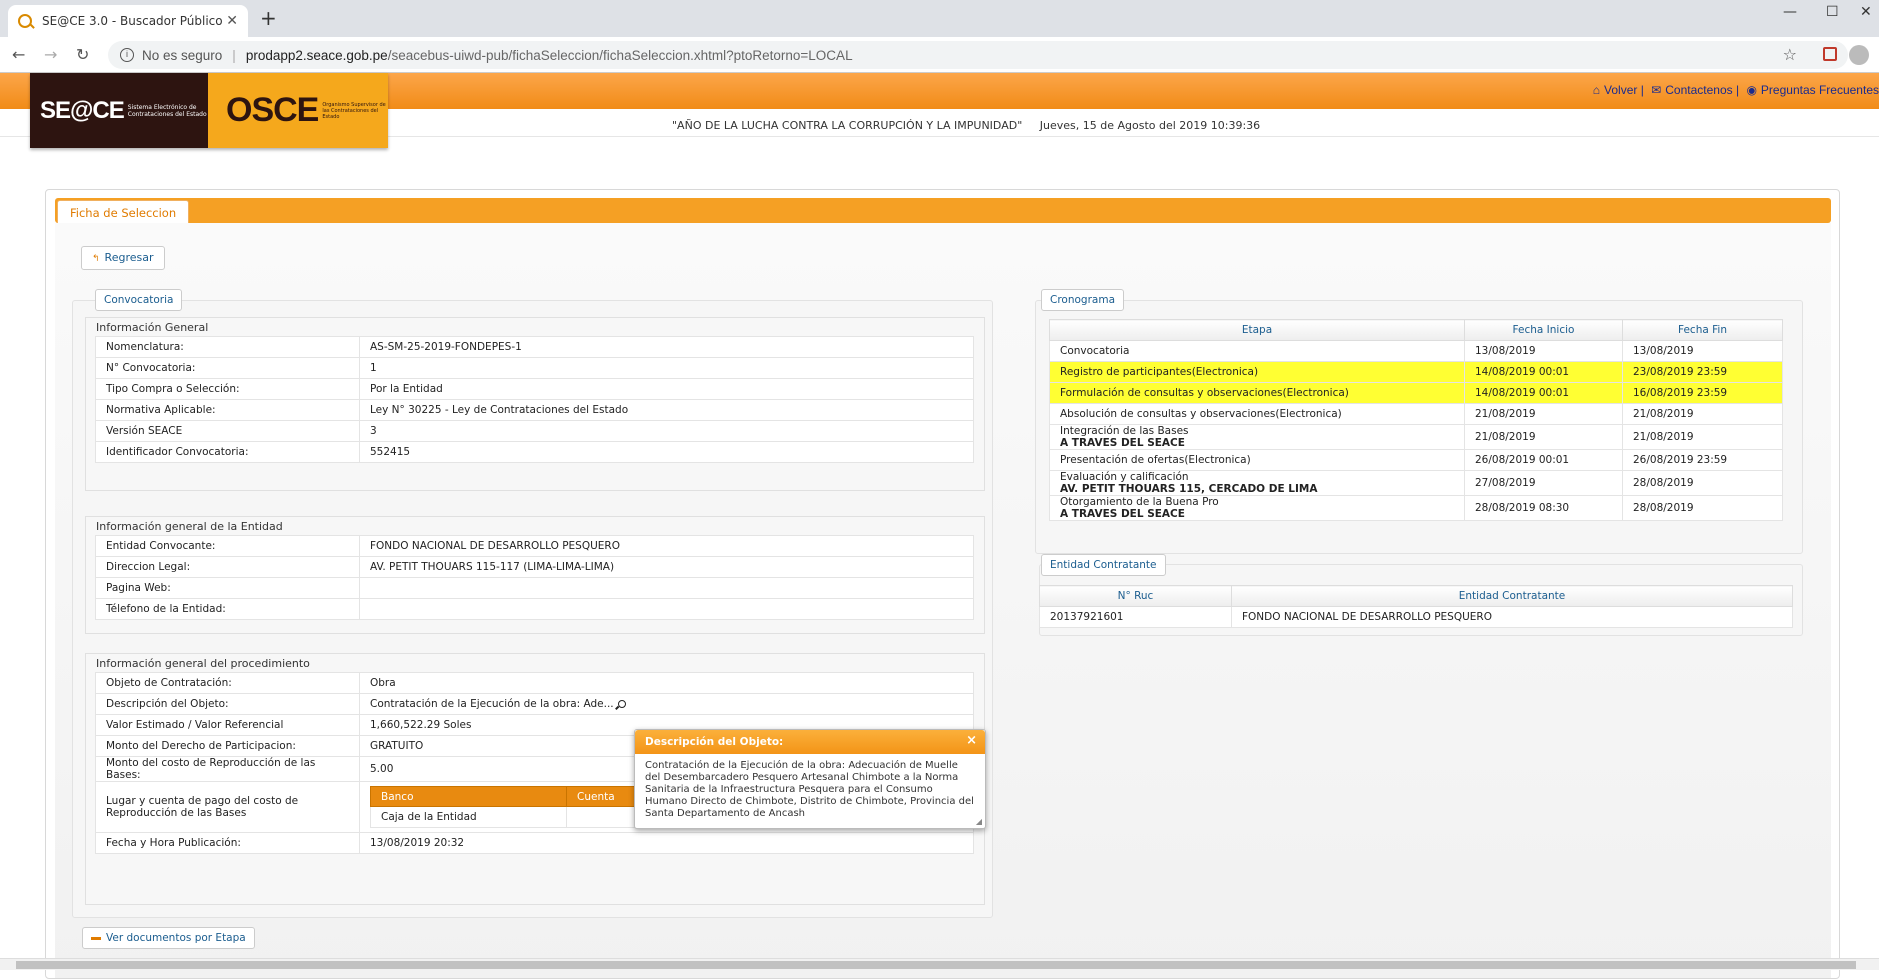  What do you see at coordinates (1702, 393) in the screenshot?
I see `fecha-fin: 16/08/2019 23:59` at bounding box center [1702, 393].